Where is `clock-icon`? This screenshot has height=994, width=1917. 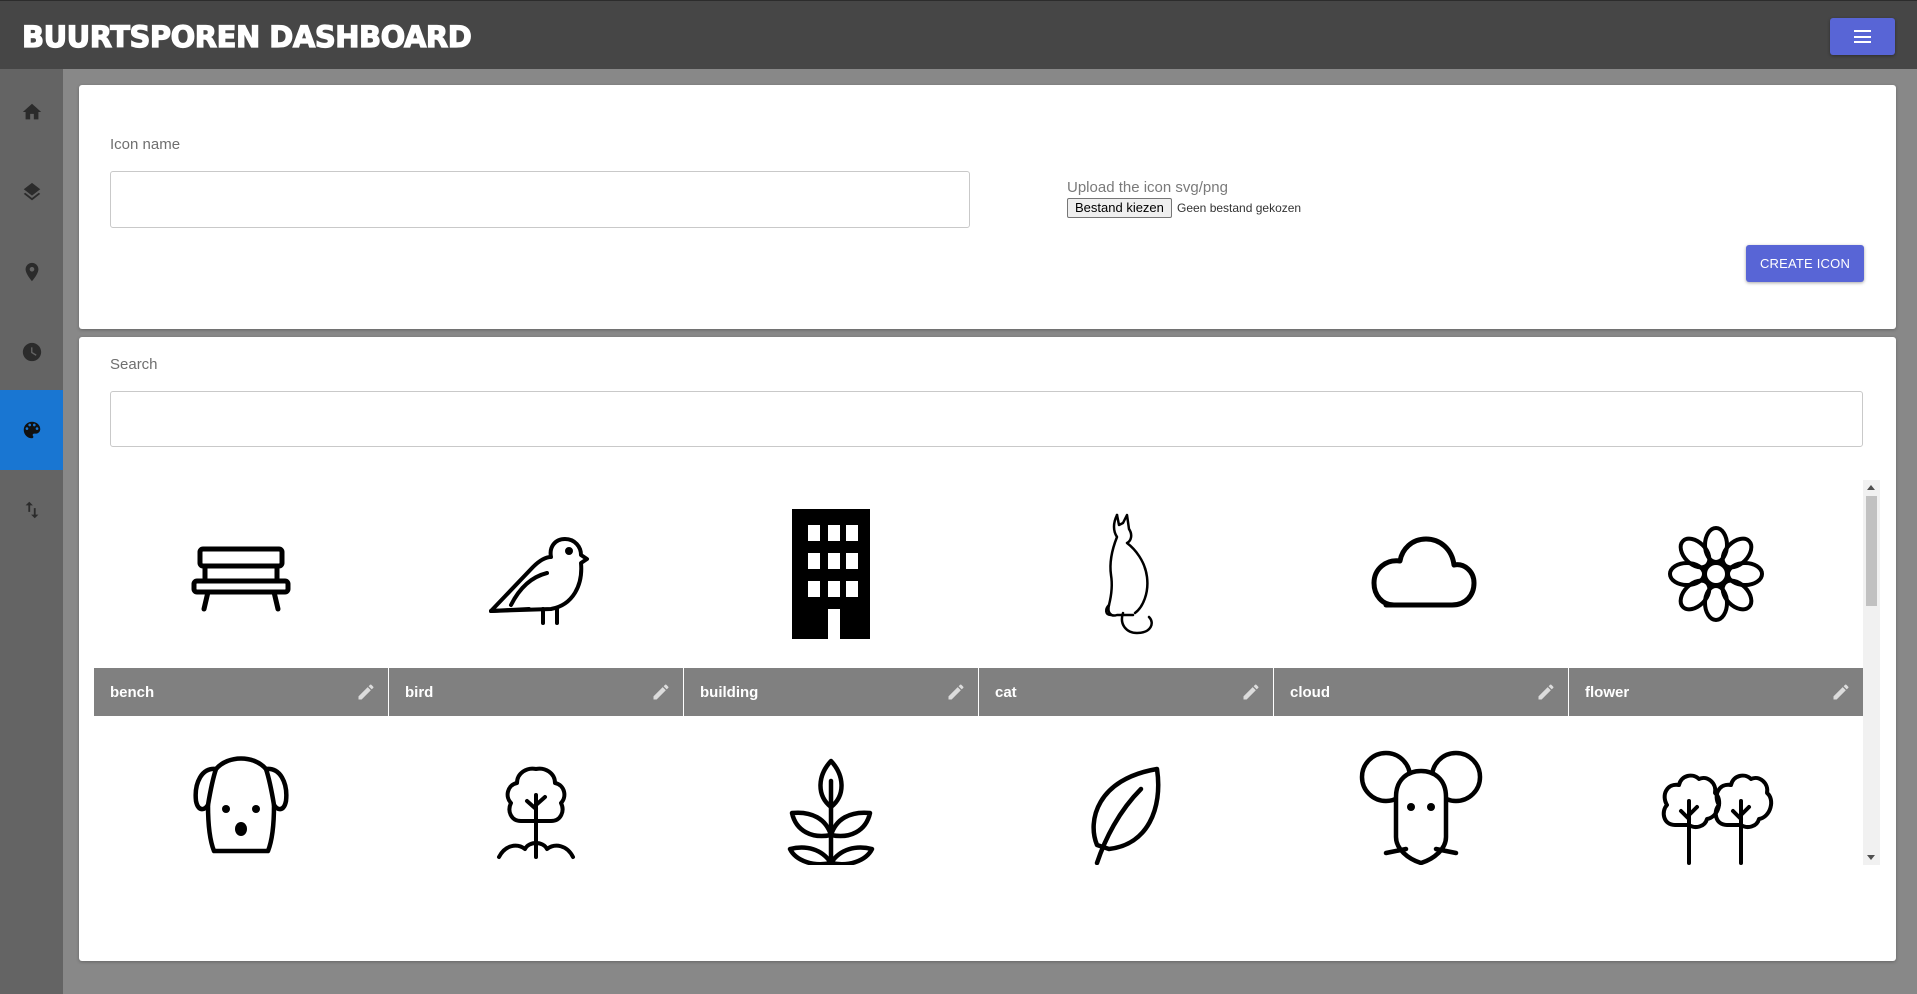 clock-icon is located at coordinates (31, 352).